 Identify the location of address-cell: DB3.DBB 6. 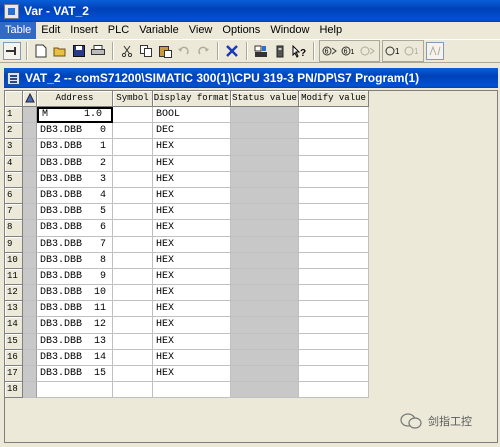
(75, 228).